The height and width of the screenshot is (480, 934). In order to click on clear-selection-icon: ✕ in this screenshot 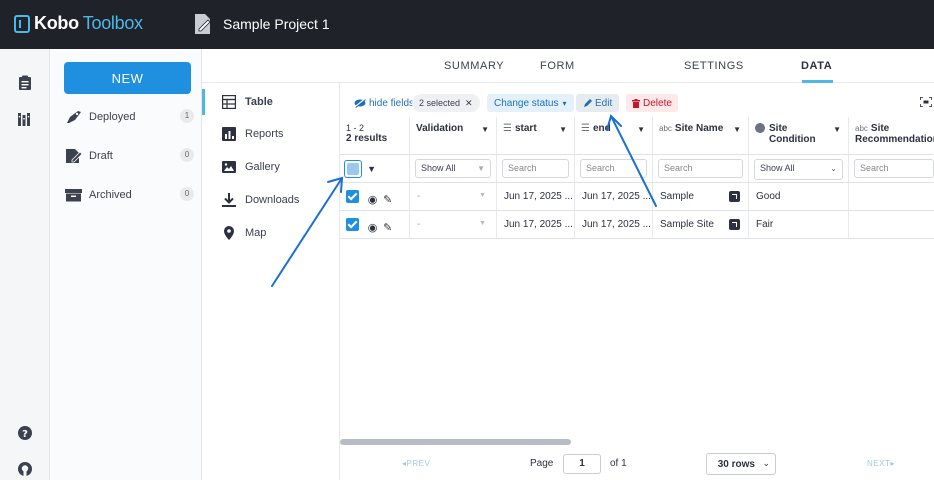, I will do `click(469, 103)`.